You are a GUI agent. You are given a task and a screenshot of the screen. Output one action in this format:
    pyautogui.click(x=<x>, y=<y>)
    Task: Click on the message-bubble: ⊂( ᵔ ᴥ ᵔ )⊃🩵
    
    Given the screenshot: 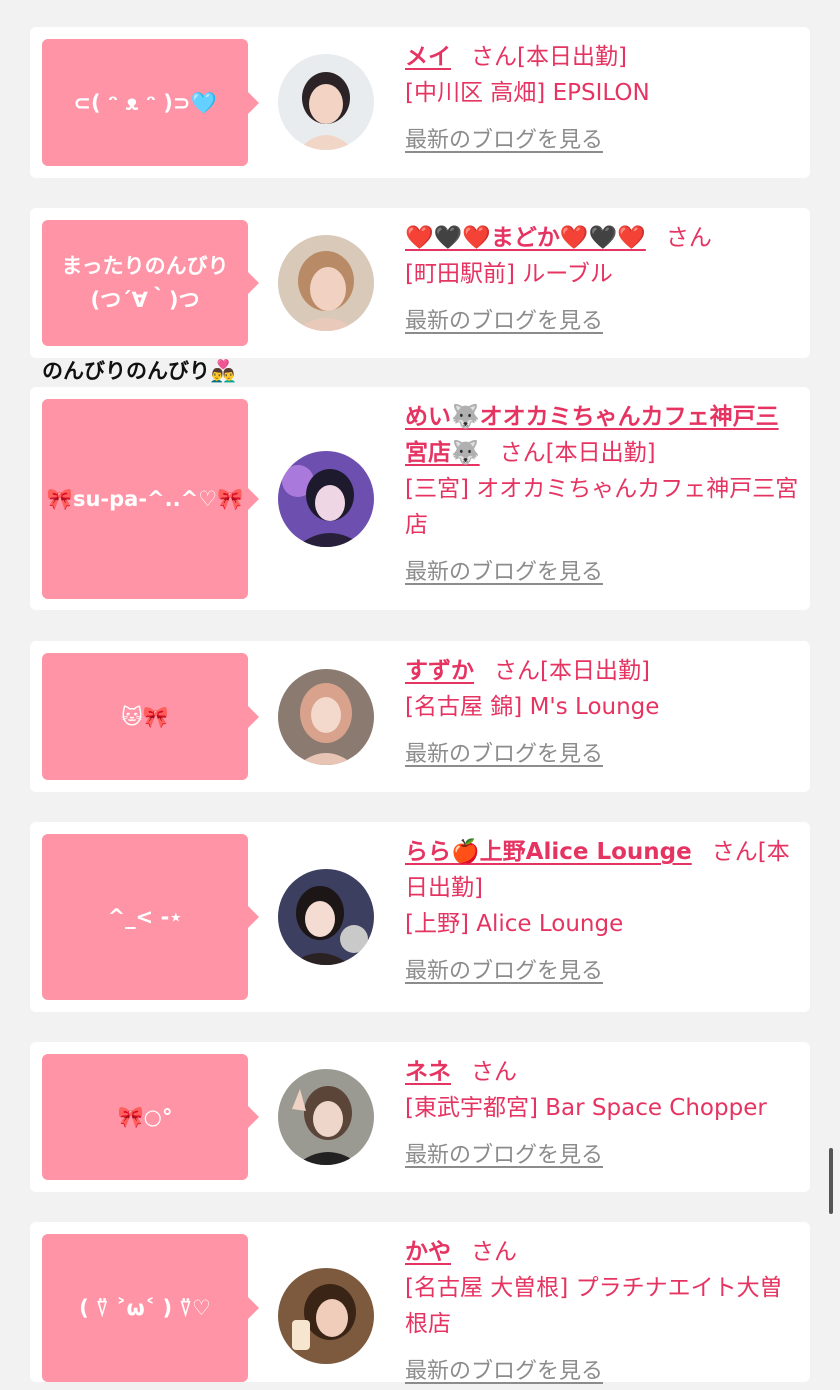 What is the action you would take?
    pyautogui.click(x=150, y=102)
    